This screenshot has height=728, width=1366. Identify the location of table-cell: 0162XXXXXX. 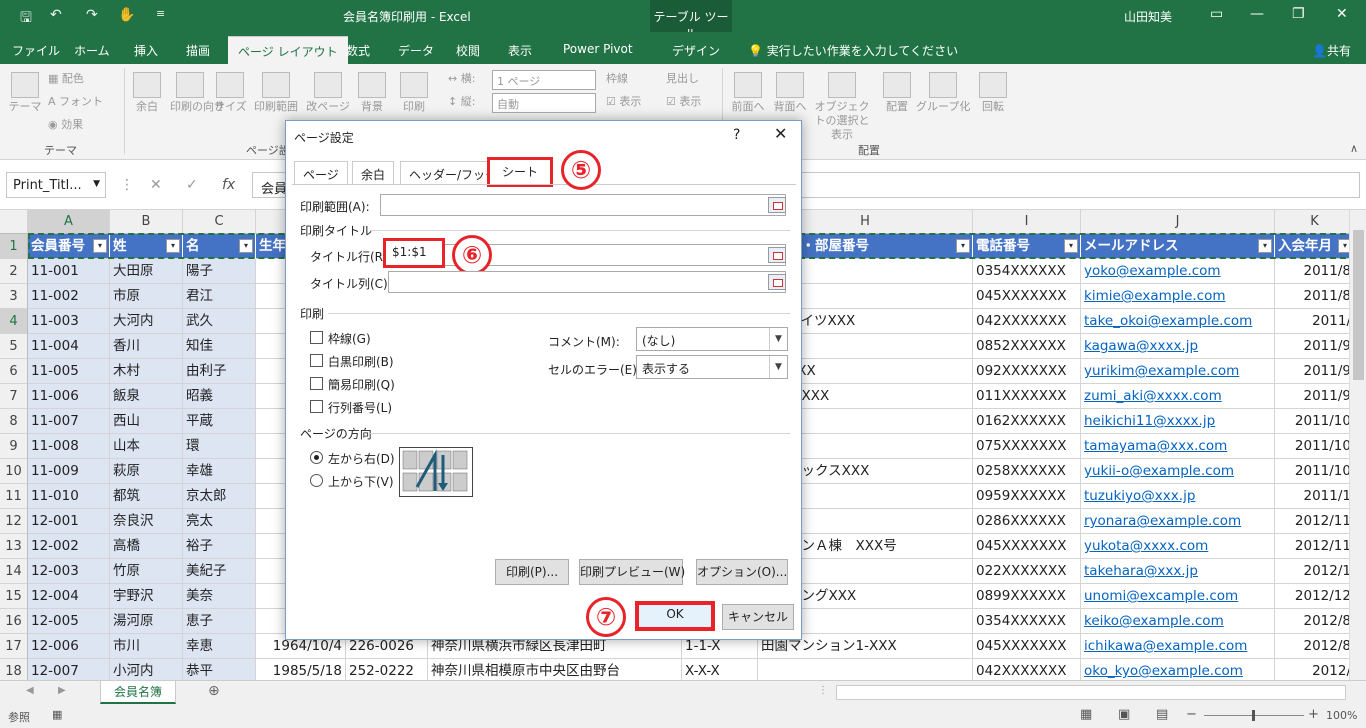
(1027, 421).